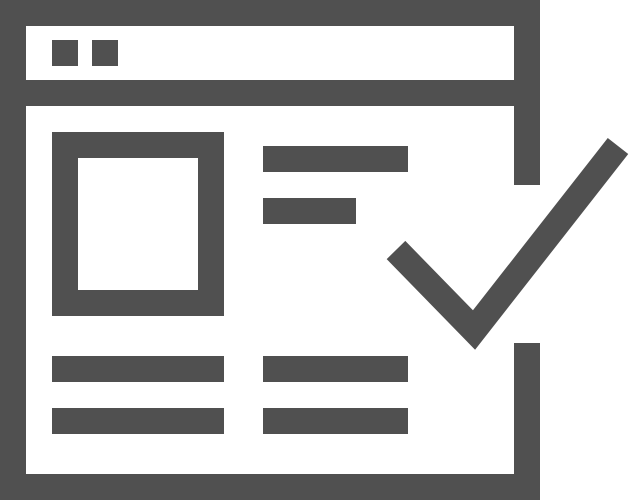 The width and height of the screenshot is (632, 500). What do you see at coordinates (270, 487) in the screenshot?
I see `frame-bottom` at bounding box center [270, 487].